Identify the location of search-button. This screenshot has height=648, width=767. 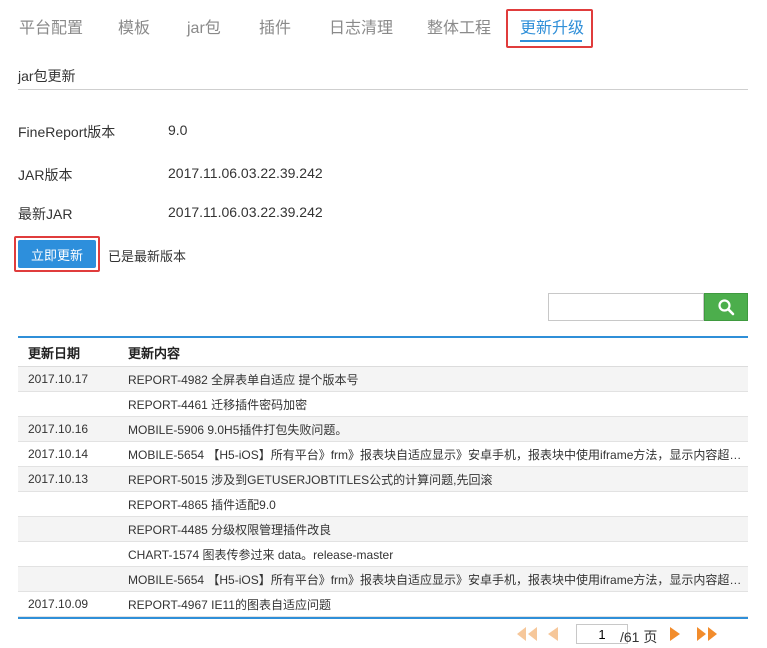
(726, 307).